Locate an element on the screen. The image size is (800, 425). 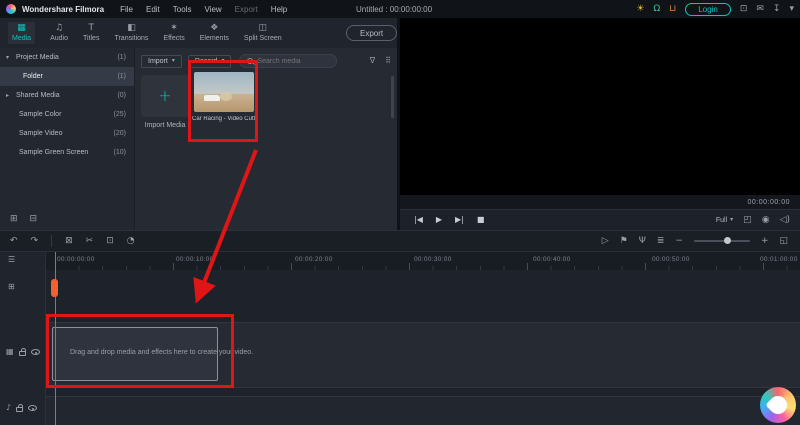
menu-help: Help is located at coordinates (279, 9).